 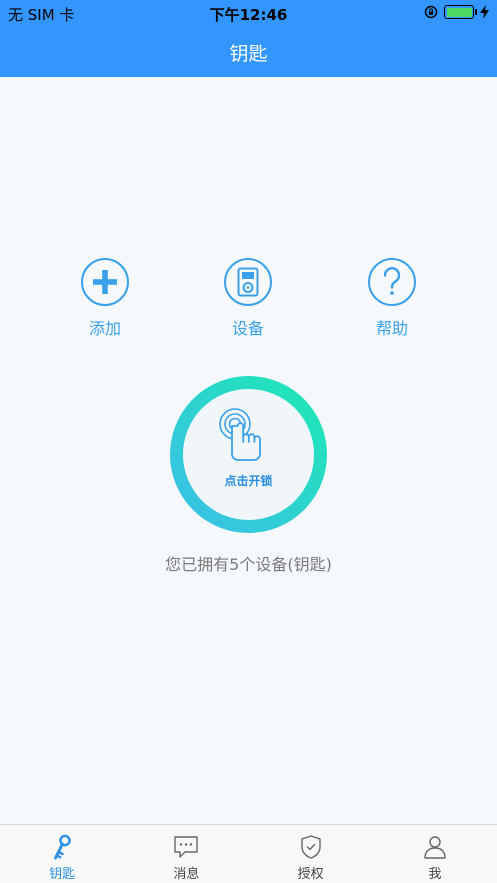 What do you see at coordinates (247, 328) in the screenshot?
I see `devices-label: 设备` at bounding box center [247, 328].